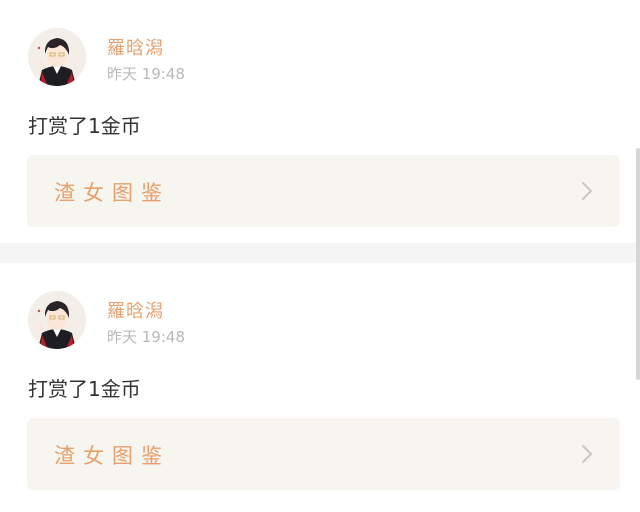  I want to click on scrollbar, so click(638, 264).